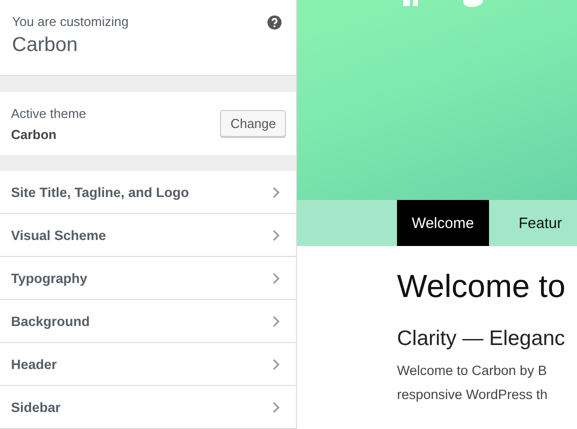 Image resolution: width=577 pixels, height=429 pixels. Describe the element at coordinates (148, 321) in the screenshot. I see `section-item: Background` at that location.